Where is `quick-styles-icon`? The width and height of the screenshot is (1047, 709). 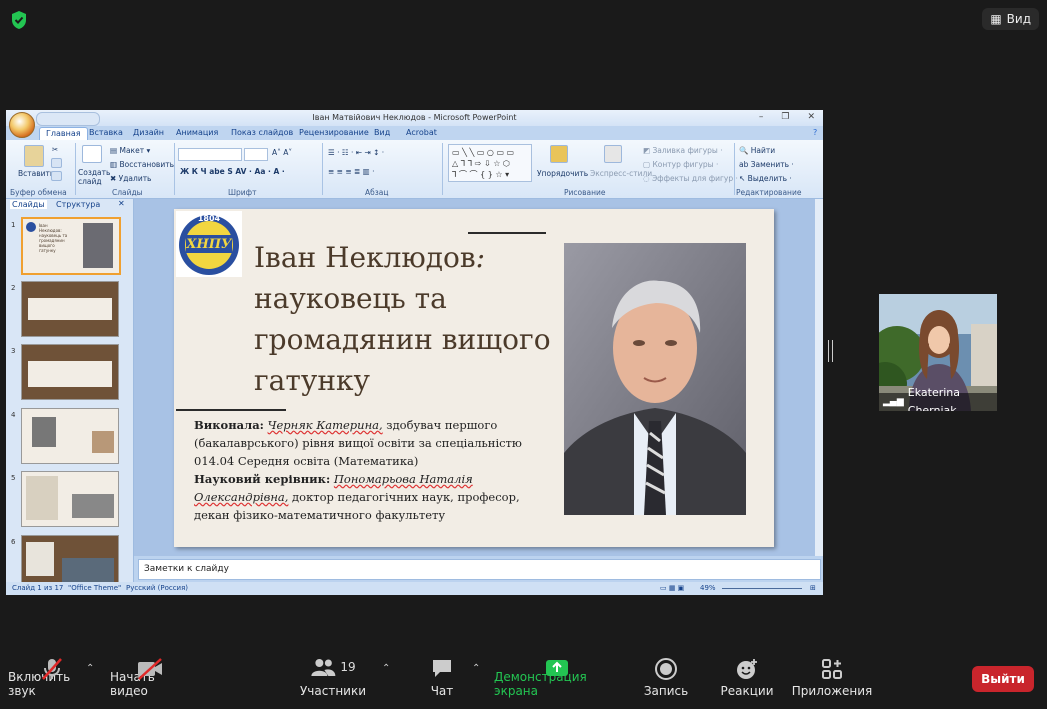
quick-styles-icon is located at coordinates (613, 154).